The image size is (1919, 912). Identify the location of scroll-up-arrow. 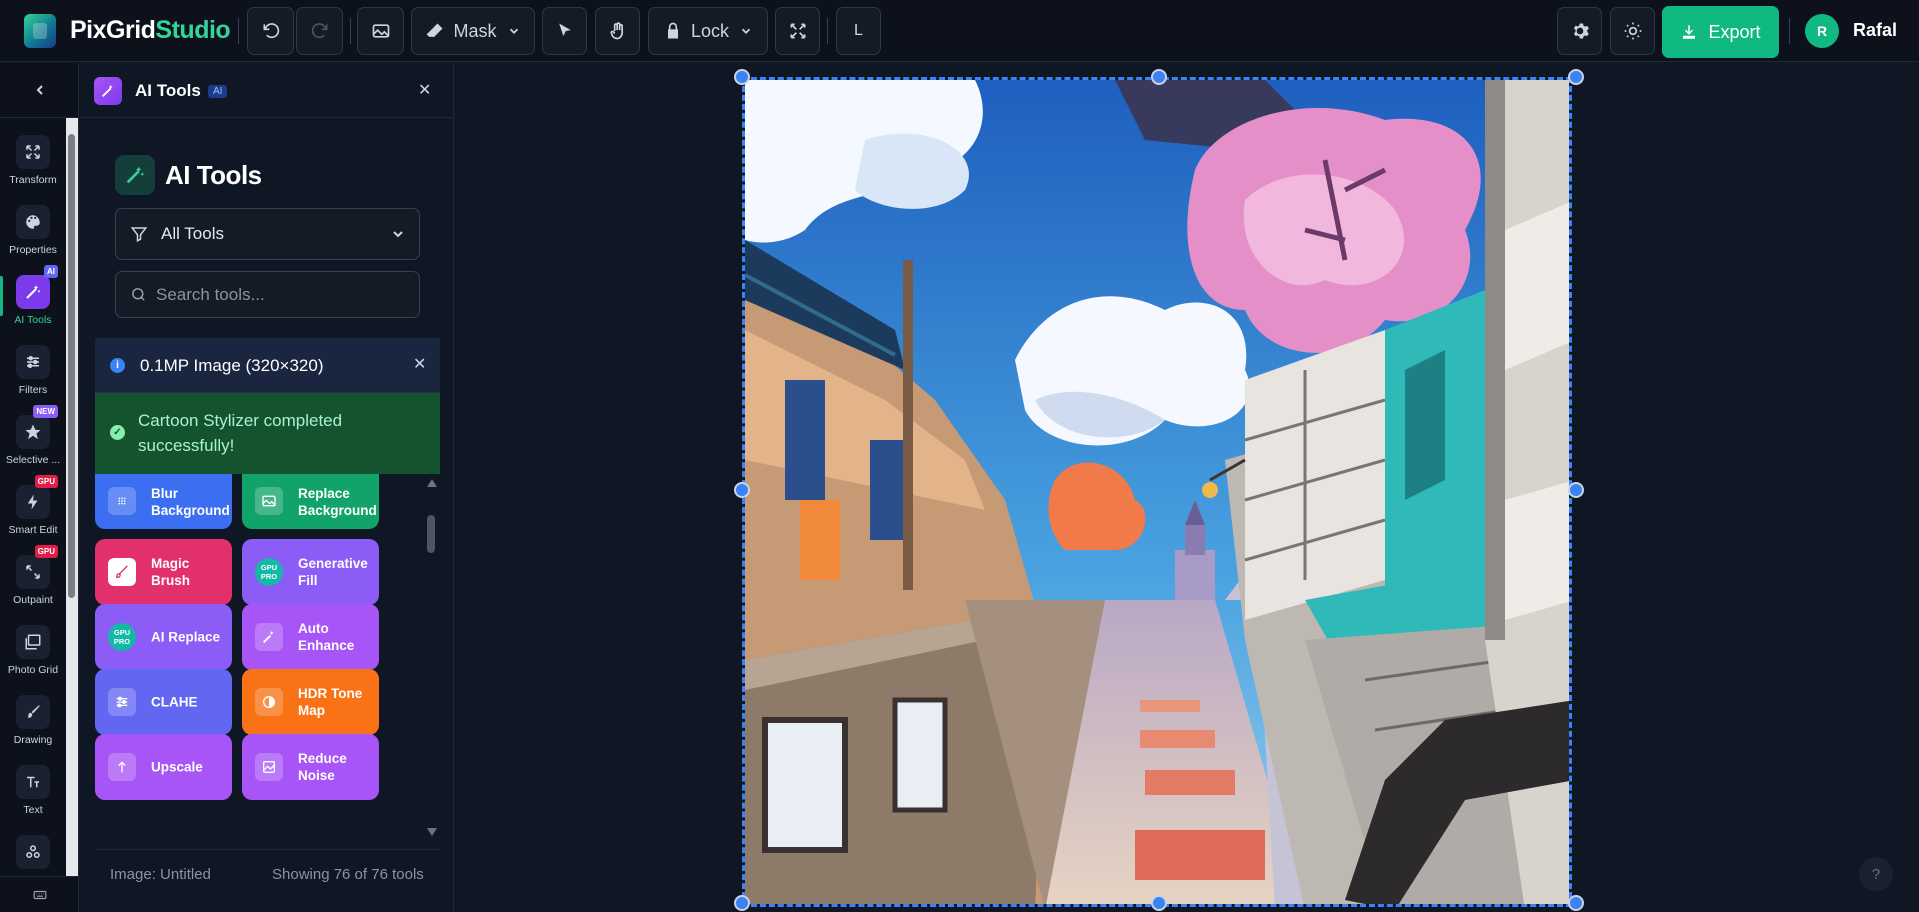
(432, 483).